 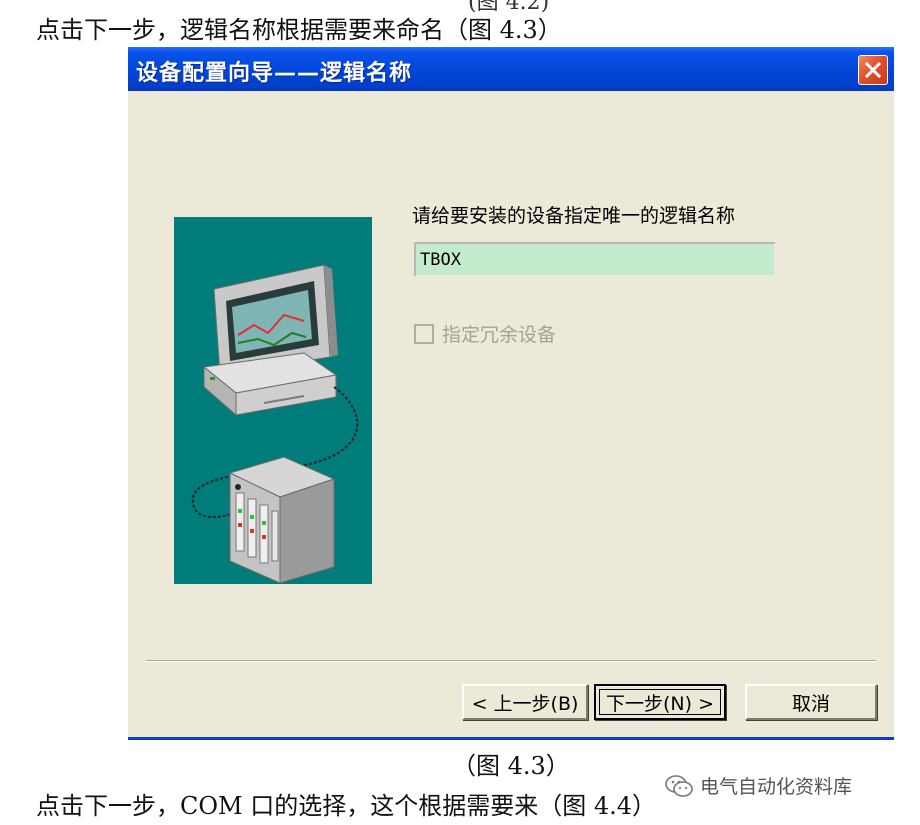 I want to click on watermark-text: 电气自动化资料库, so click(x=776, y=787).